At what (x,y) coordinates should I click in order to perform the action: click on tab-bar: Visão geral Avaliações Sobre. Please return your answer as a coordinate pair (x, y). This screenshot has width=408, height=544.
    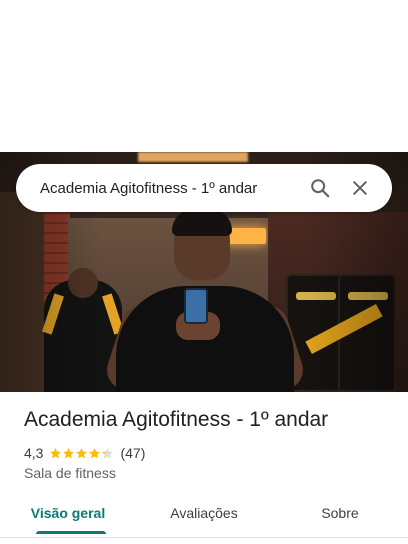
    Looking at the image, I should click on (204, 517).